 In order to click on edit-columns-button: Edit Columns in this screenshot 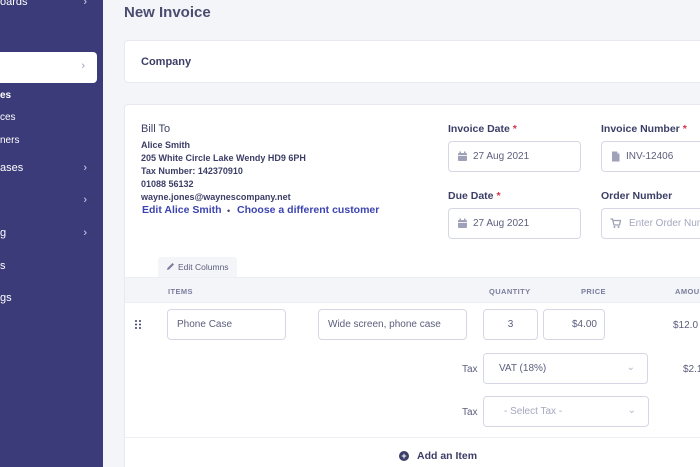, I will do `click(197, 267)`.